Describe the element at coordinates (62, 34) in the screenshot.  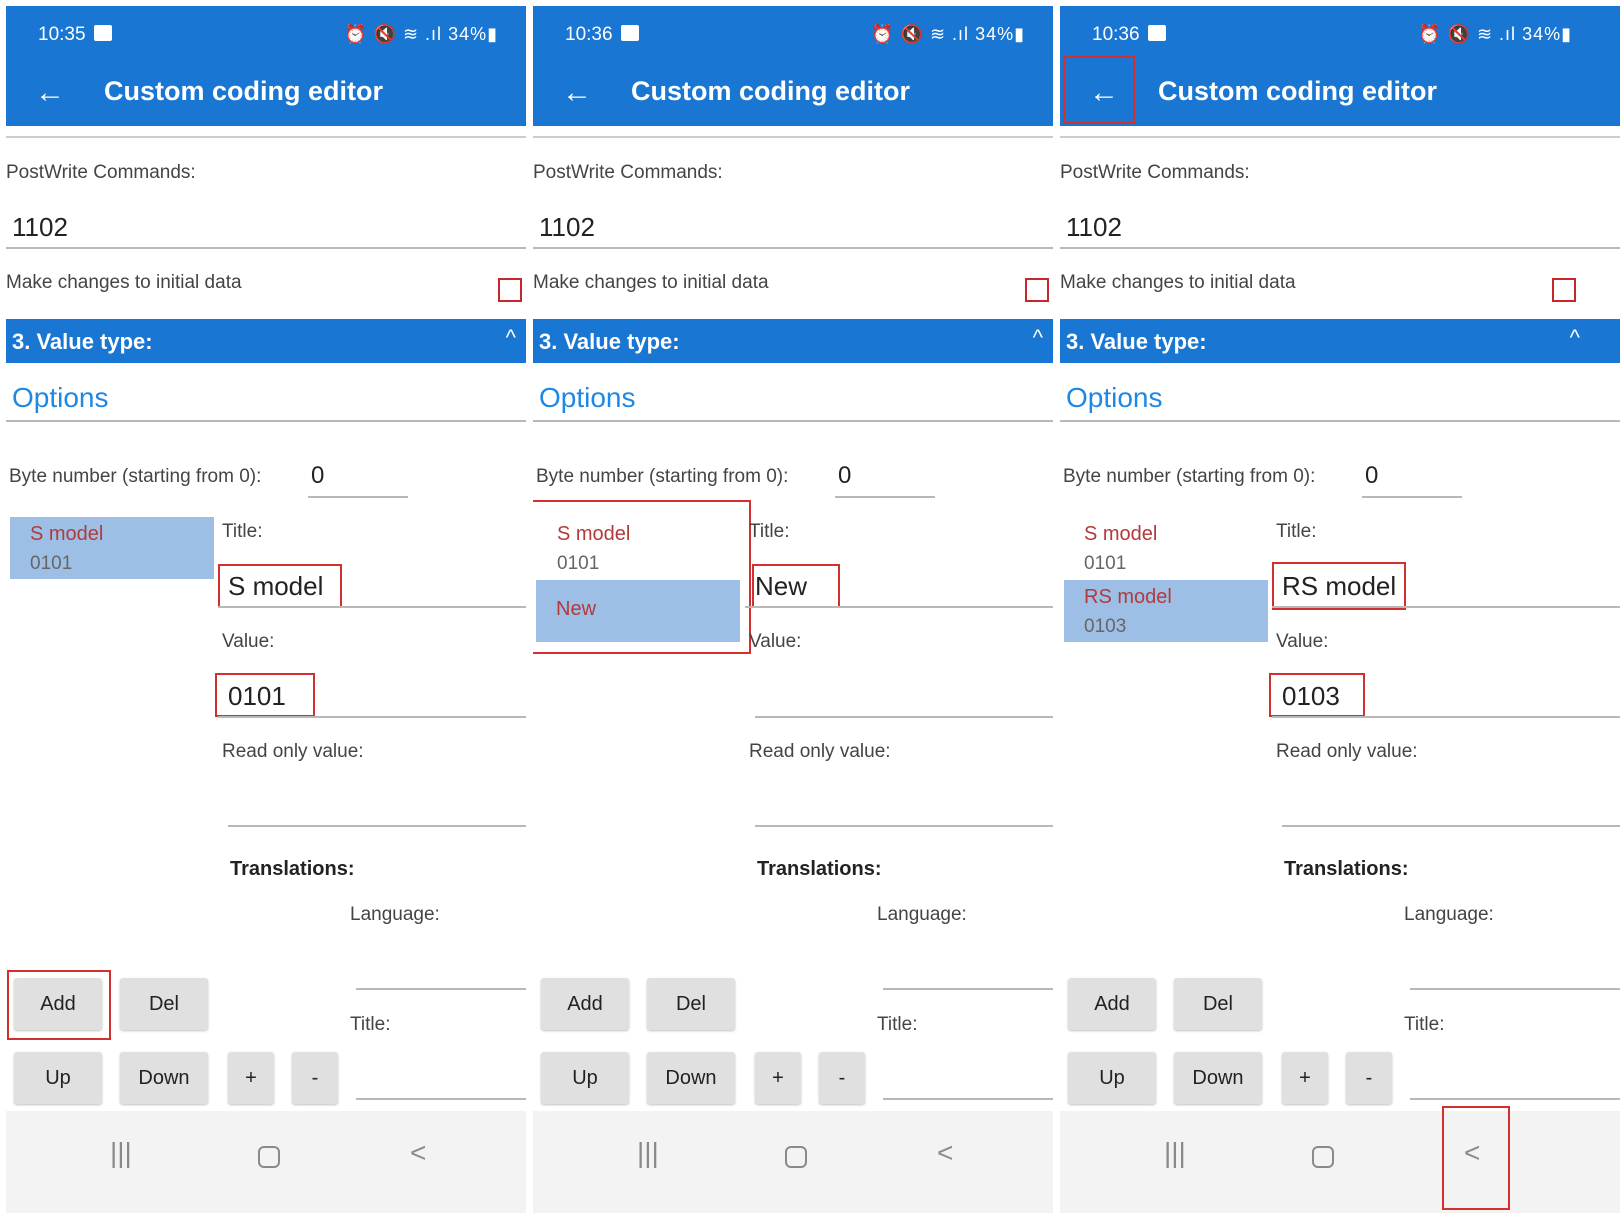
I see `status-time: 10:35` at that location.